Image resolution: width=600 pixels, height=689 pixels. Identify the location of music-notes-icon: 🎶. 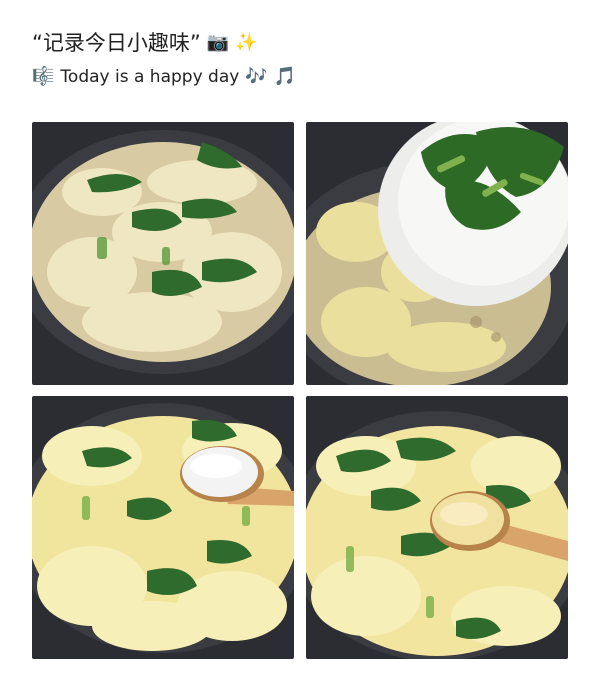
(256, 76).